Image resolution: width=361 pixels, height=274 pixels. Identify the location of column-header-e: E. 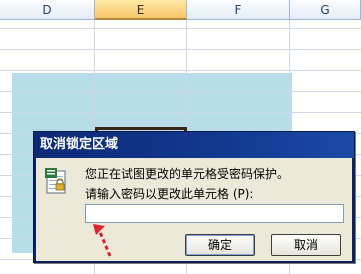
(141, 10).